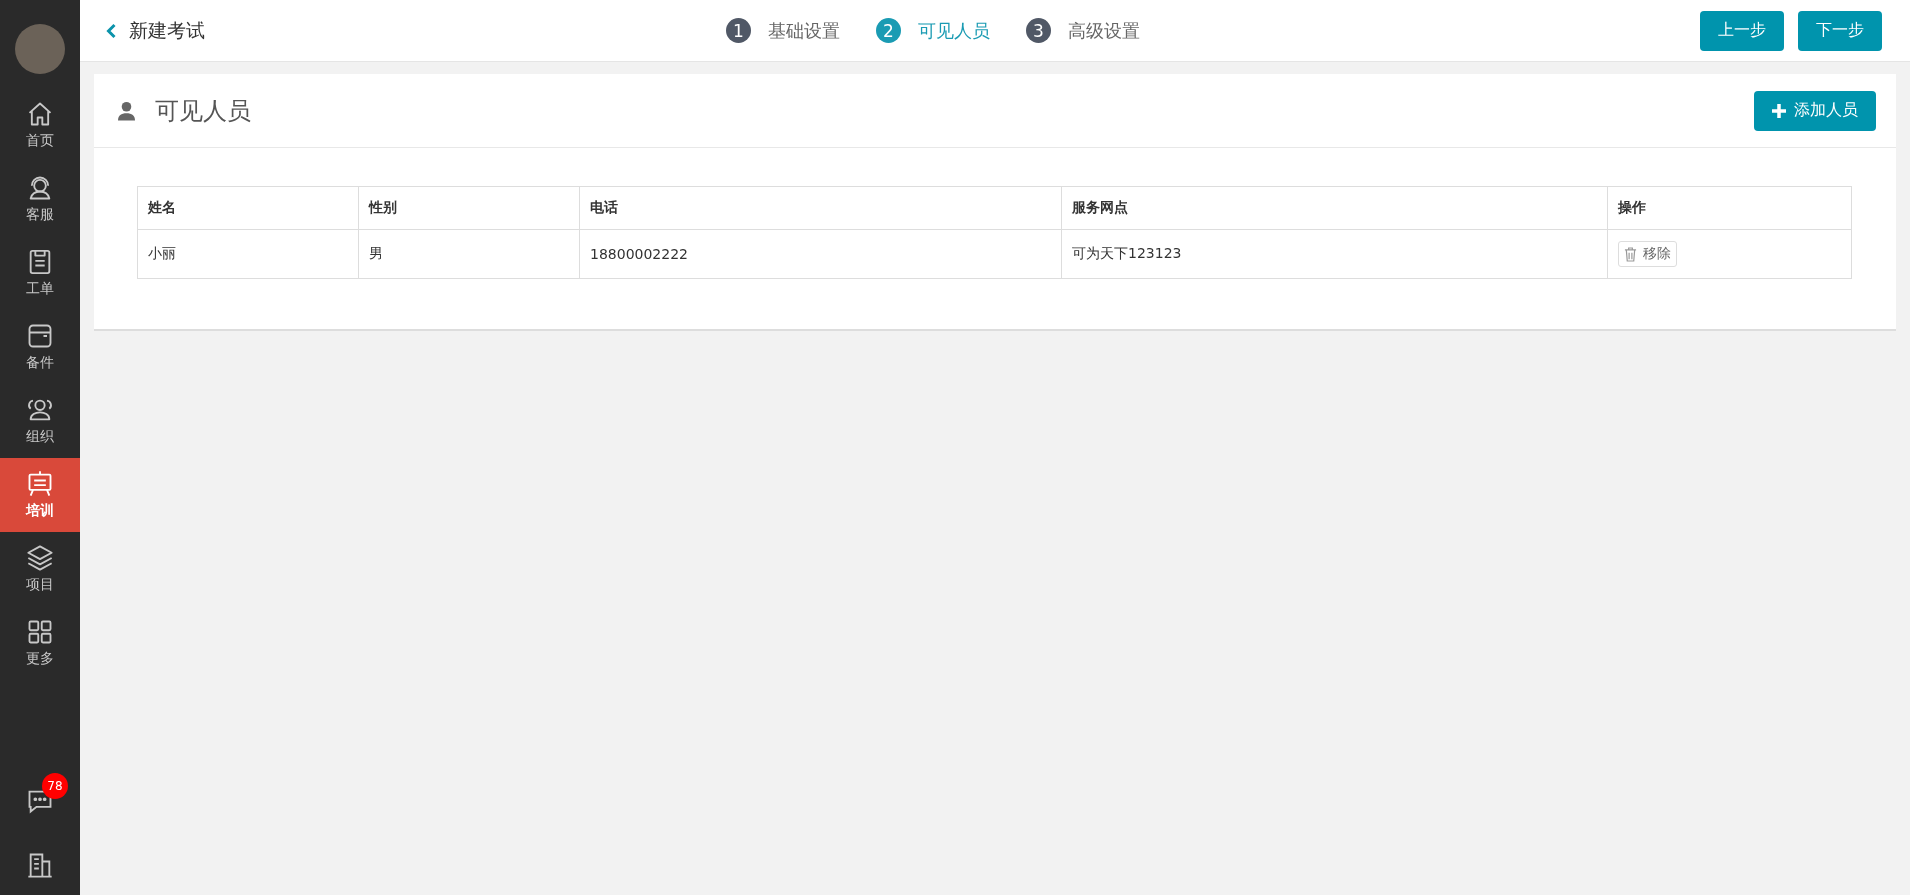  Describe the element at coordinates (162, 207) in the screenshot. I see `column-header: 姓名` at that location.